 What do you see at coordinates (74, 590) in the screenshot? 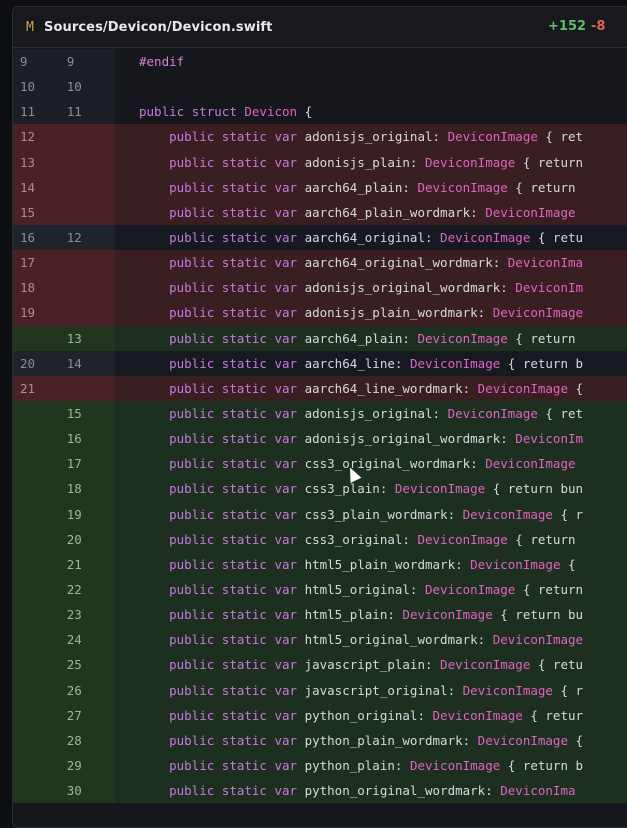
I see `new-line-number: 22` at bounding box center [74, 590].